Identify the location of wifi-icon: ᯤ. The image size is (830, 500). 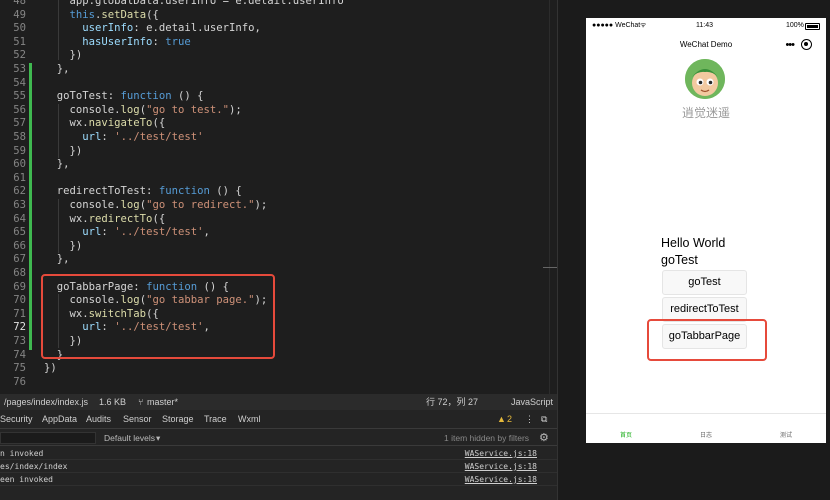
(643, 25).